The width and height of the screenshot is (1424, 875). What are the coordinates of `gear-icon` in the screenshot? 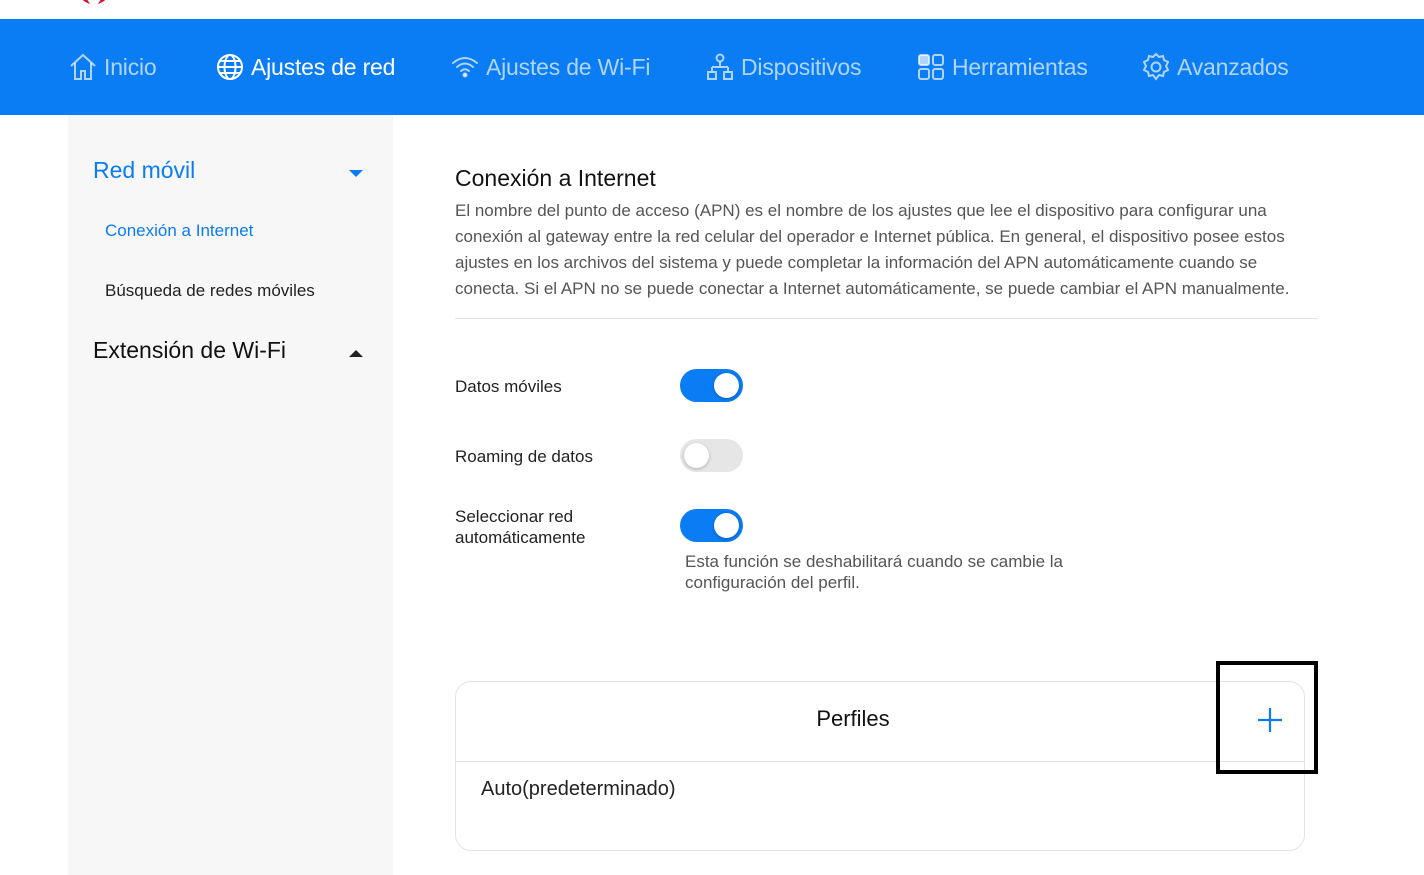 It's located at (1156, 66).